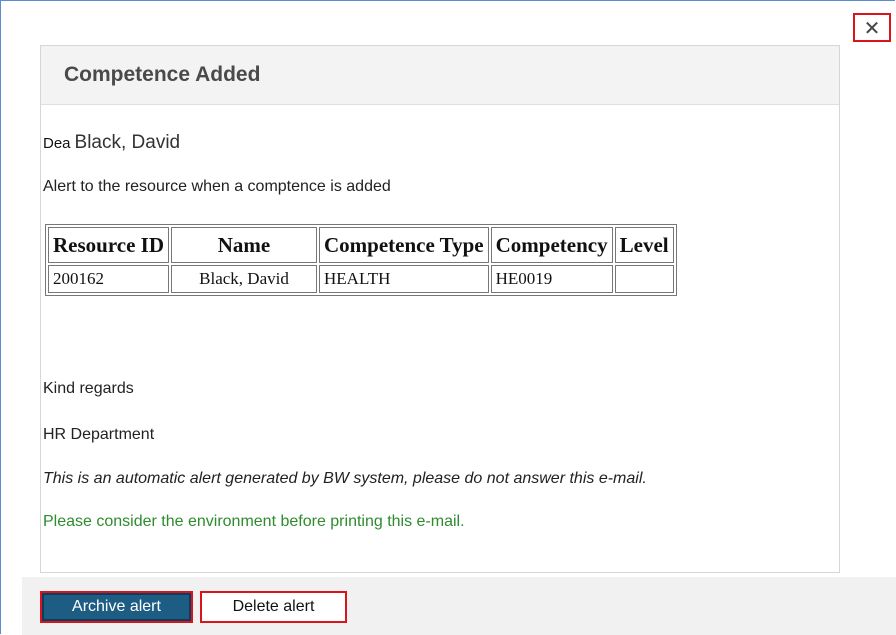 The height and width of the screenshot is (635, 896). What do you see at coordinates (109, 245) in the screenshot?
I see `column-header-resource-id: Resource ID` at bounding box center [109, 245].